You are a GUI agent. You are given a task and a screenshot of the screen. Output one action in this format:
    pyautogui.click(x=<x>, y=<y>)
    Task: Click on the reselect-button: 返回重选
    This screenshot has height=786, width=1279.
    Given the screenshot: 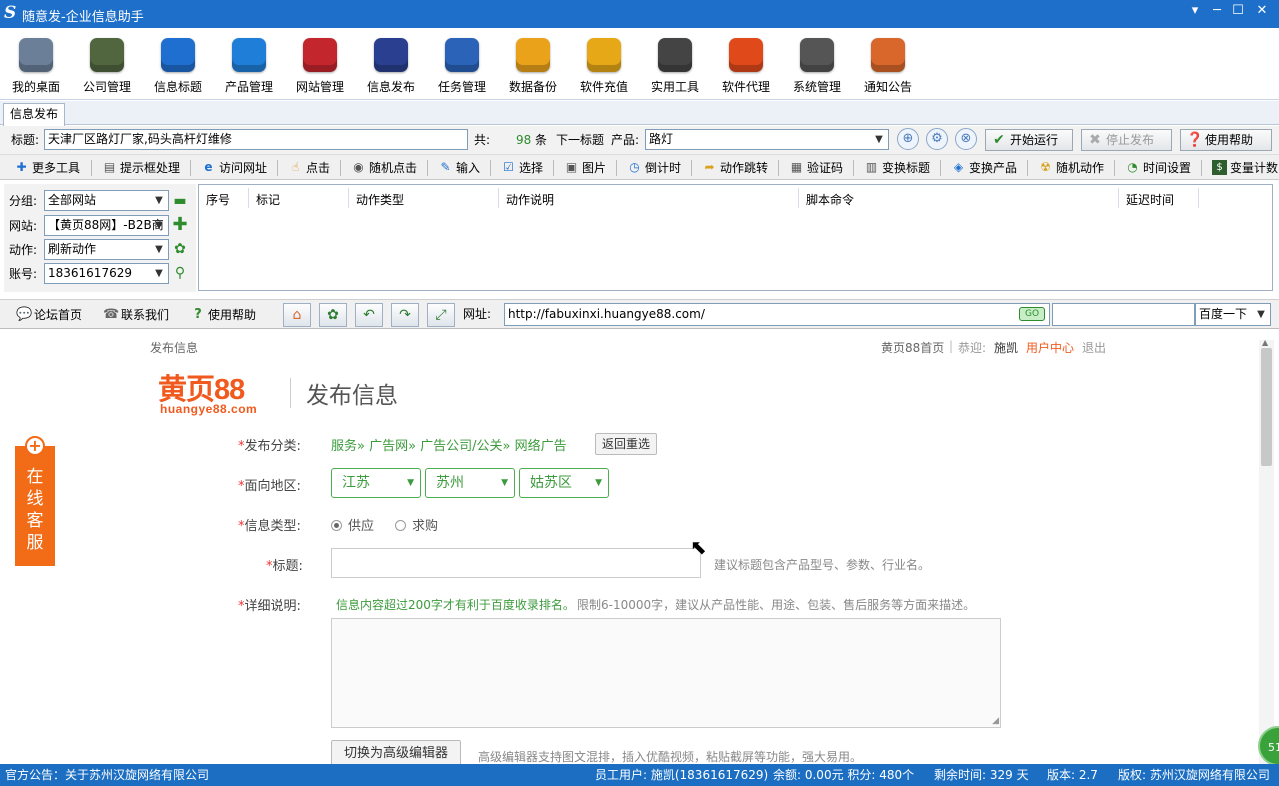 What is the action you would take?
    pyautogui.click(x=626, y=444)
    